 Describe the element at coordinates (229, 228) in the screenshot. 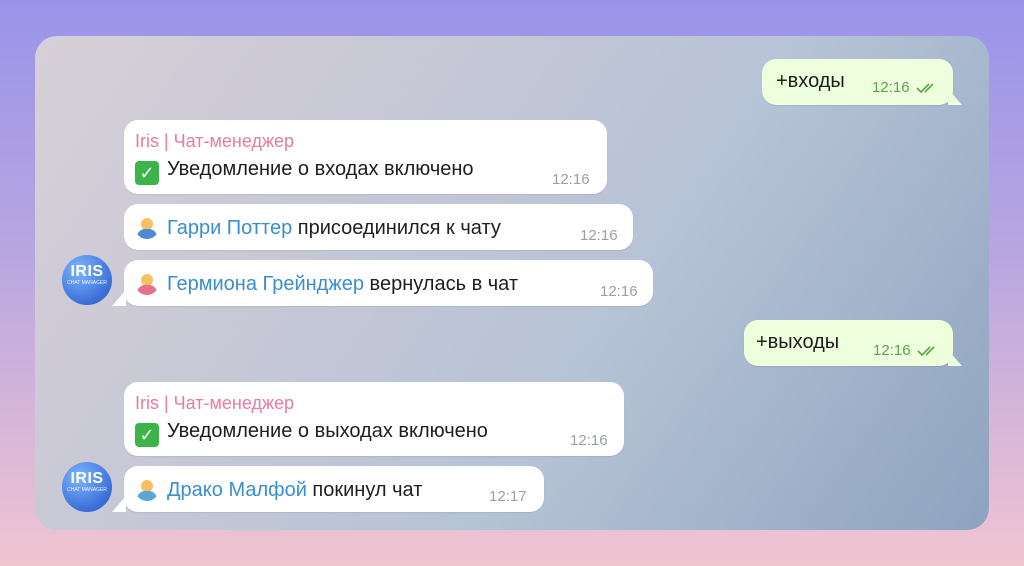

I see `user-link: Гарри Поттер` at that location.